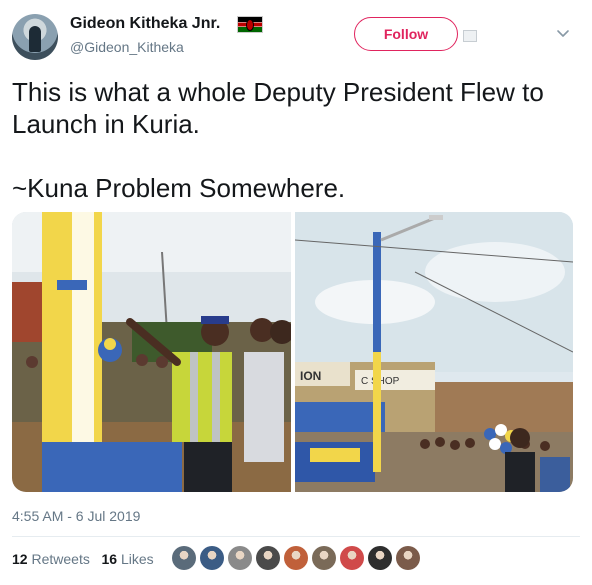 This screenshot has width=592, height=585. Describe the element at coordinates (110, 559) in the screenshot. I see `likes-count: 16` at that location.